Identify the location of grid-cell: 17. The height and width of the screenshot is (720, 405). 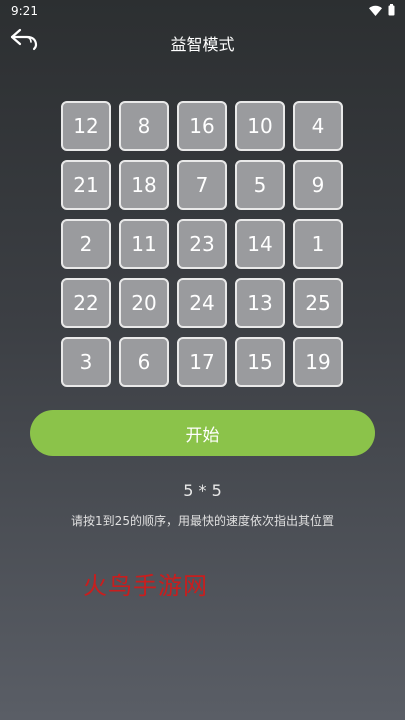
(202, 362).